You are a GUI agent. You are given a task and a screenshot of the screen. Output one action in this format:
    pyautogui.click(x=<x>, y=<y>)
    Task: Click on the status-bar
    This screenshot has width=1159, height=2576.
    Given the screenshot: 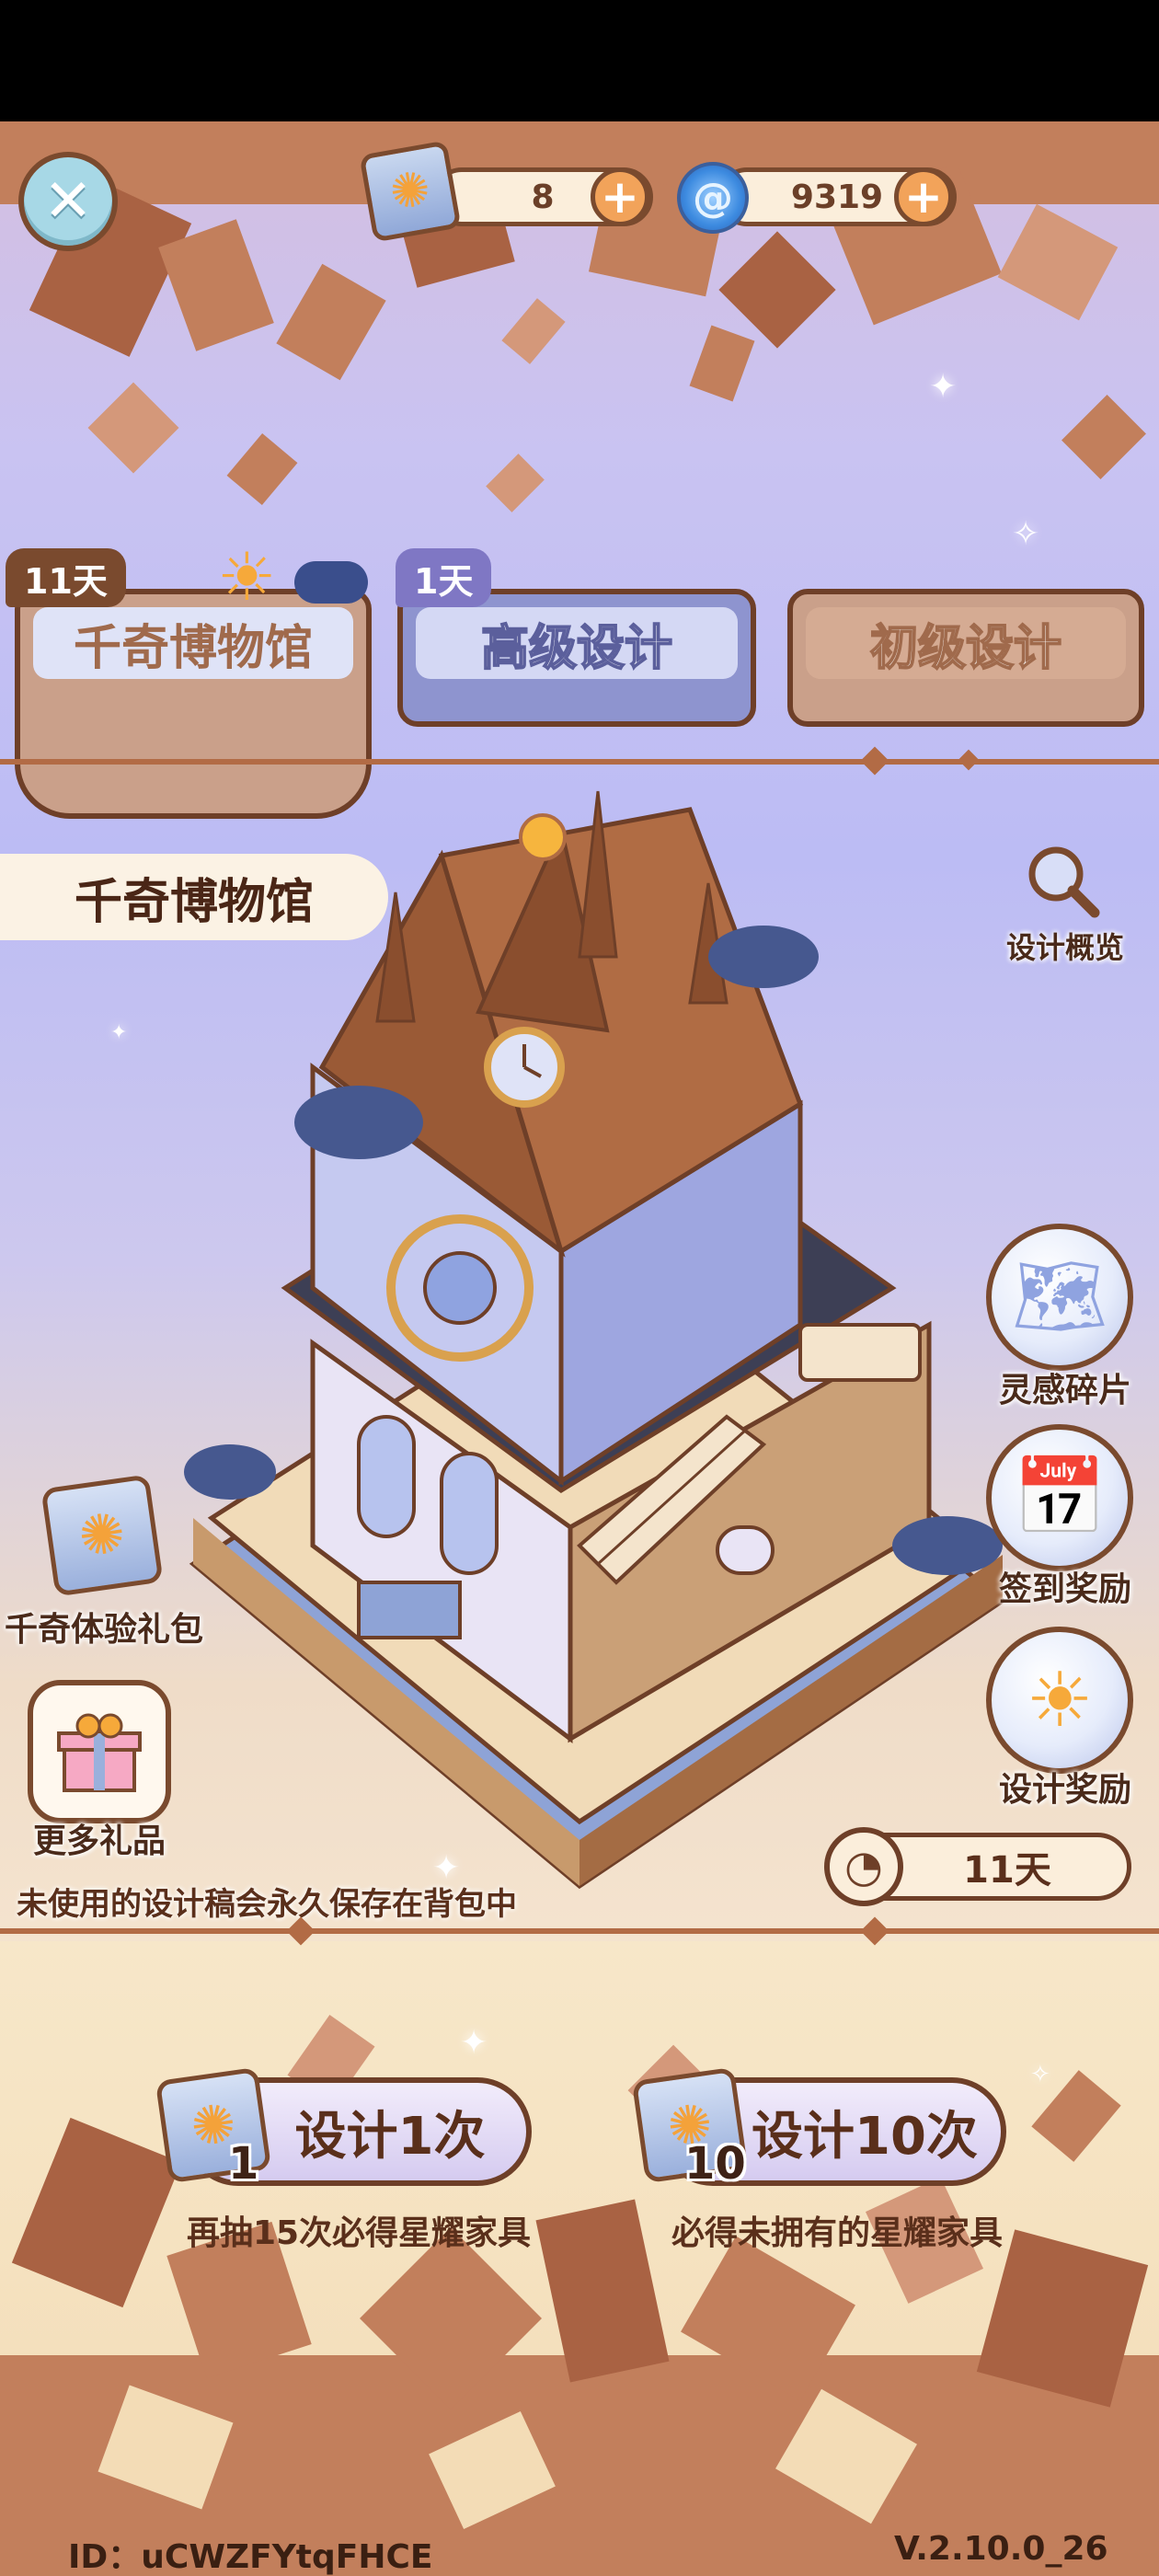 What is the action you would take?
    pyautogui.click(x=579, y=60)
    